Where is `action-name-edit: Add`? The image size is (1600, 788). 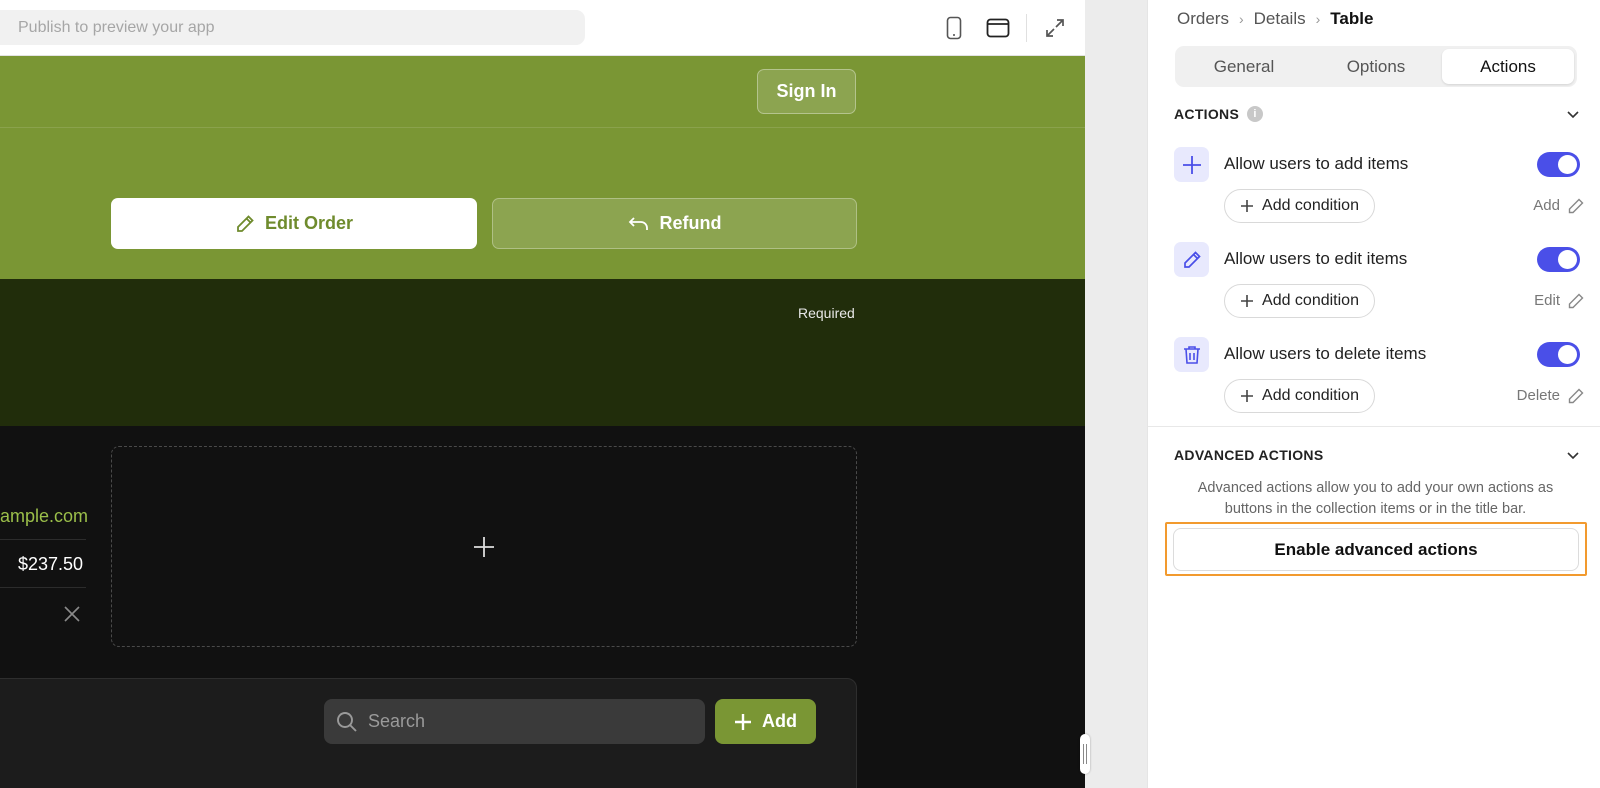
action-name-edit: Add is located at coordinates (1558, 205).